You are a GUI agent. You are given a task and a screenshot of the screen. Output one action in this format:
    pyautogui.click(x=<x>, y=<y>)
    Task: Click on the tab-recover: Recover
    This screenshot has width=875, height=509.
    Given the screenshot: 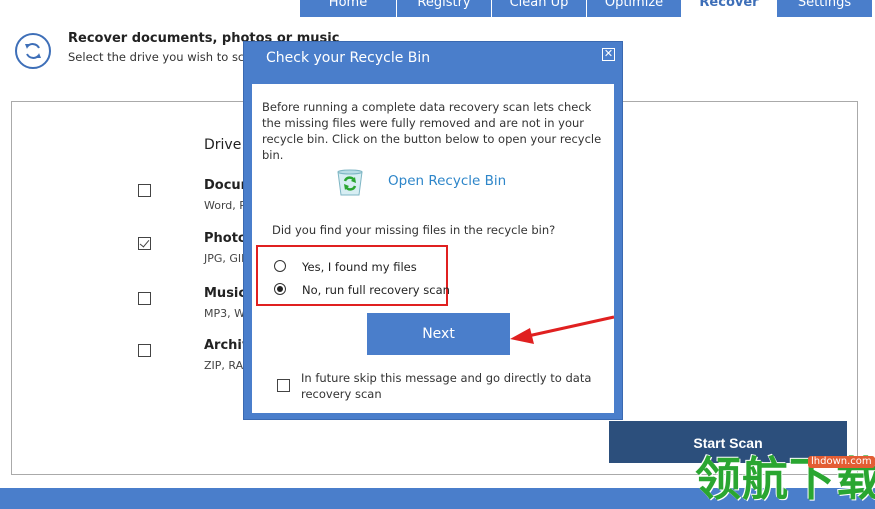 What is the action you would take?
    pyautogui.click(x=729, y=8)
    